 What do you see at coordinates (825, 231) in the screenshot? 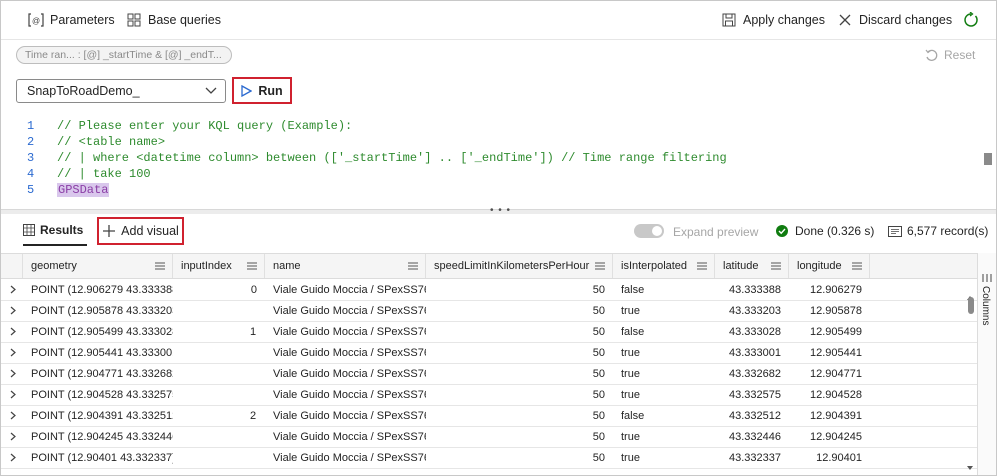
I see `query-status: Done (0.326 s)` at bounding box center [825, 231].